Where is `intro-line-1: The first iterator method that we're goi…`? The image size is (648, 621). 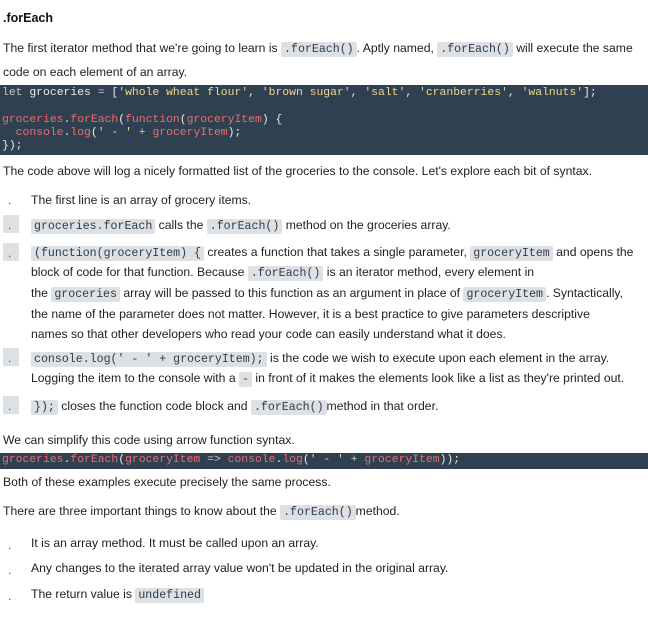
intro-line-1: The first iterator method that we're goi… is located at coordinates (318, 49).